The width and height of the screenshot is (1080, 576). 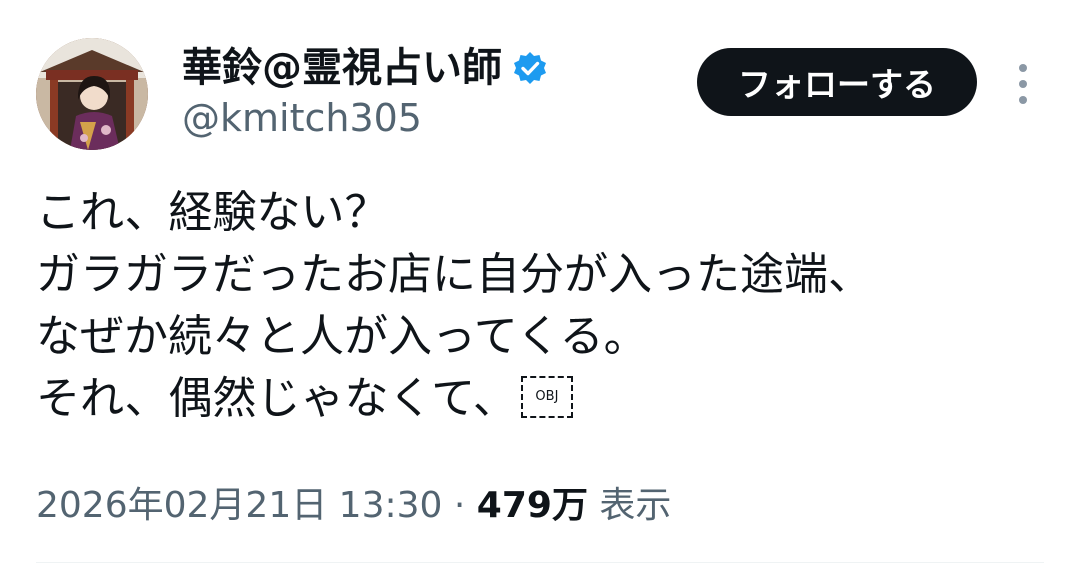 I want to click on tweet-line: なぜか続々と人が入ってくる。, so click(x=342, y=336).